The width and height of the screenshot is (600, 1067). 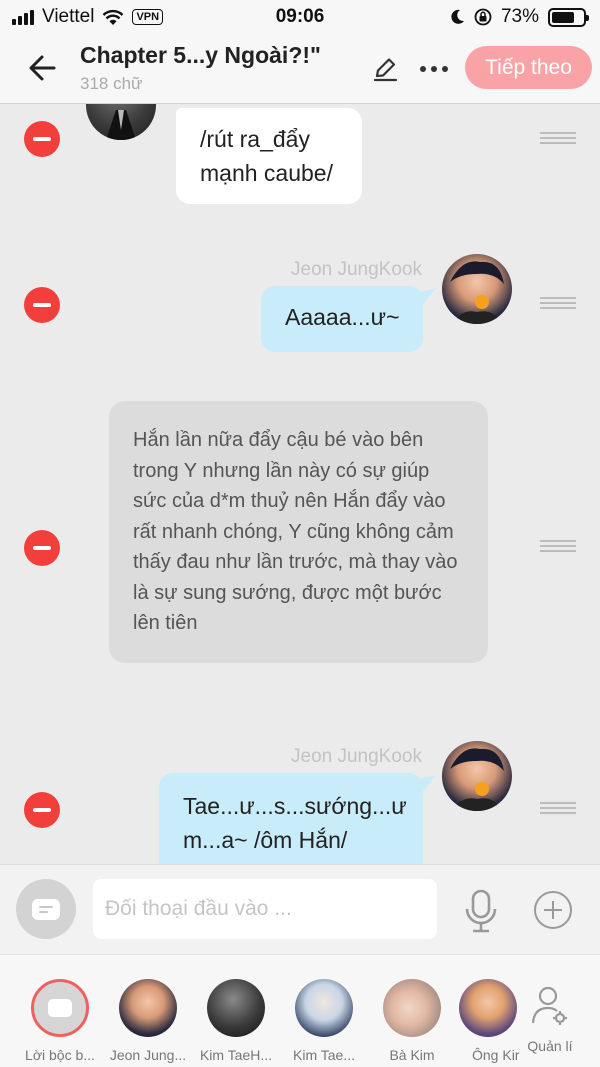 I want to click on message-text: Tae...ư...s...sướng...ư m...a~ /ôm Hắn/, so click(x=295, y=823).